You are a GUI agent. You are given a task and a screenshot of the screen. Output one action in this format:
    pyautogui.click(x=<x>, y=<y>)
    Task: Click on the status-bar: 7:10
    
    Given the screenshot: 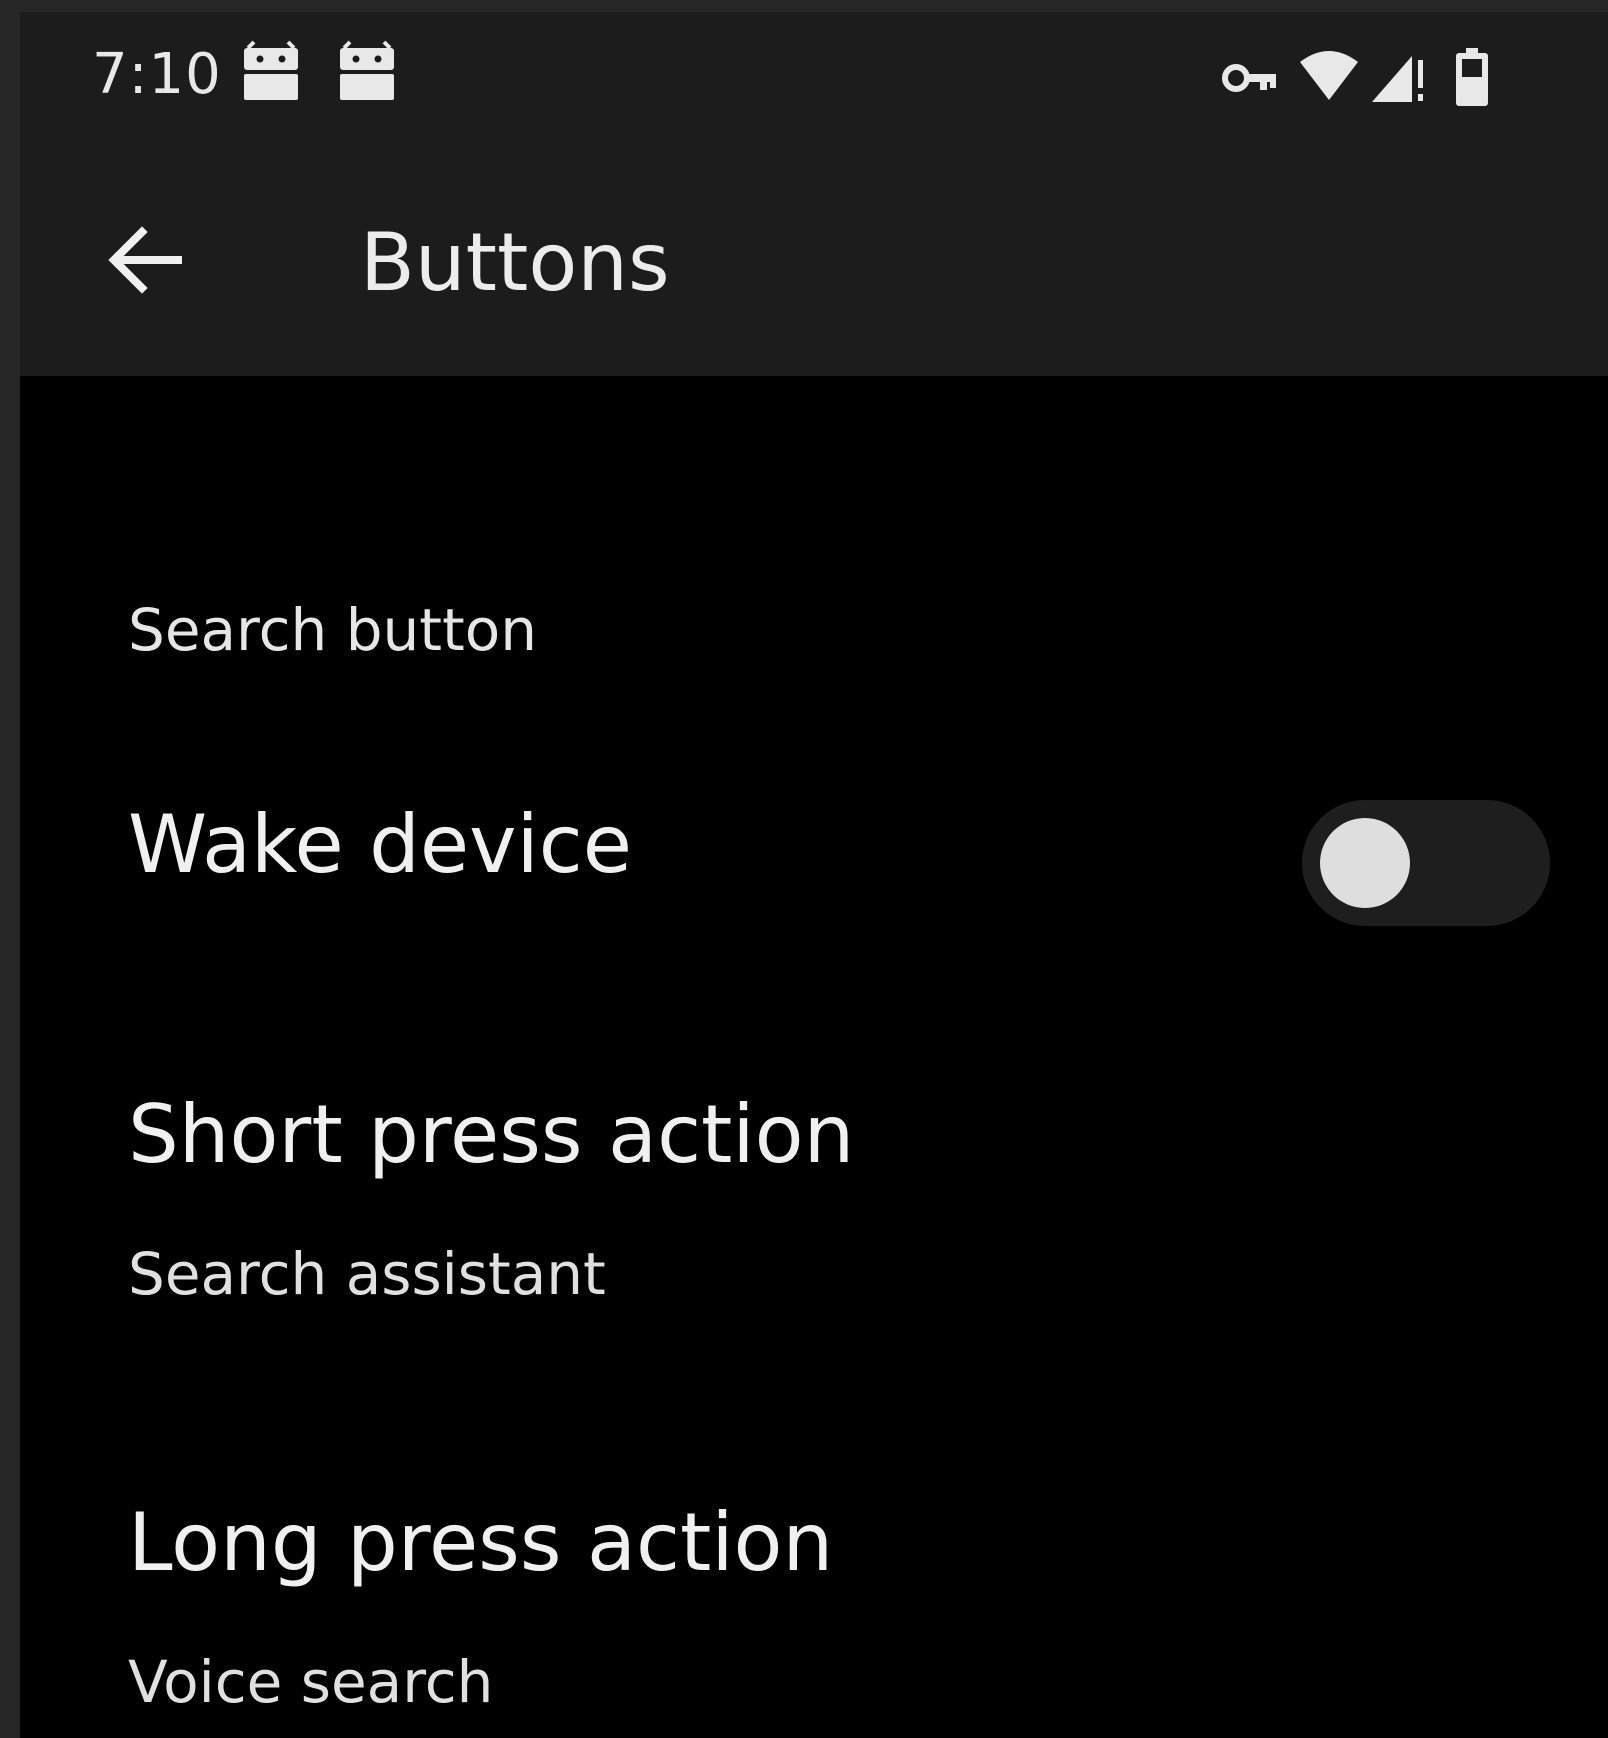 What is the action you would take?
    pyautogui.click(x=814, y=76)
    